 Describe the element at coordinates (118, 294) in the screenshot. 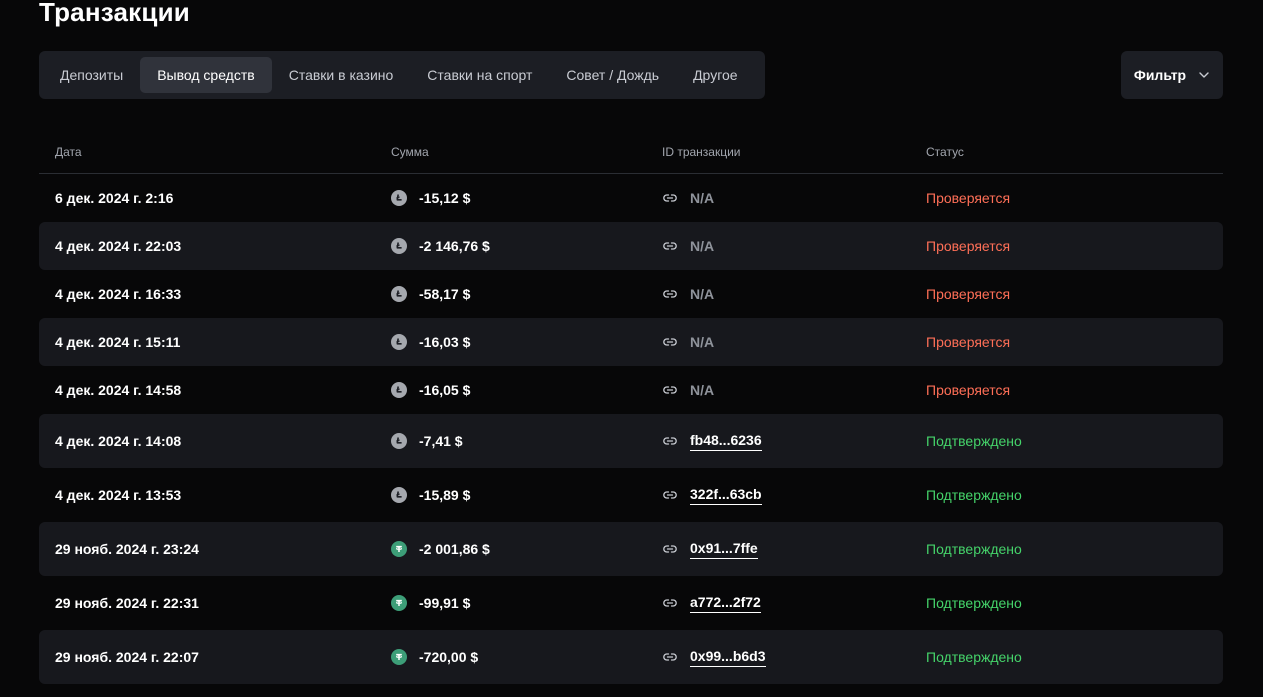

I see `row-date: 4 дек. 2024 г. 16:33` at that location.